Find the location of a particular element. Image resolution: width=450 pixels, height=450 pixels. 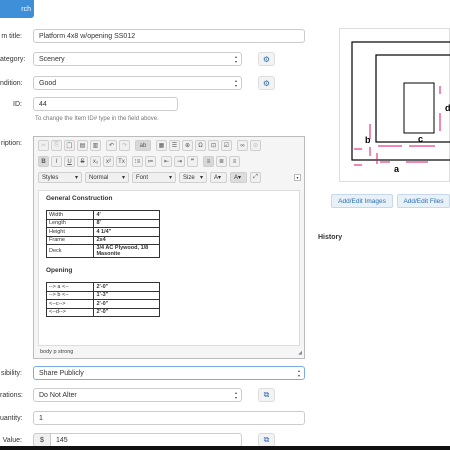

quantity-input: 1 is located at coordinates (169, 418).